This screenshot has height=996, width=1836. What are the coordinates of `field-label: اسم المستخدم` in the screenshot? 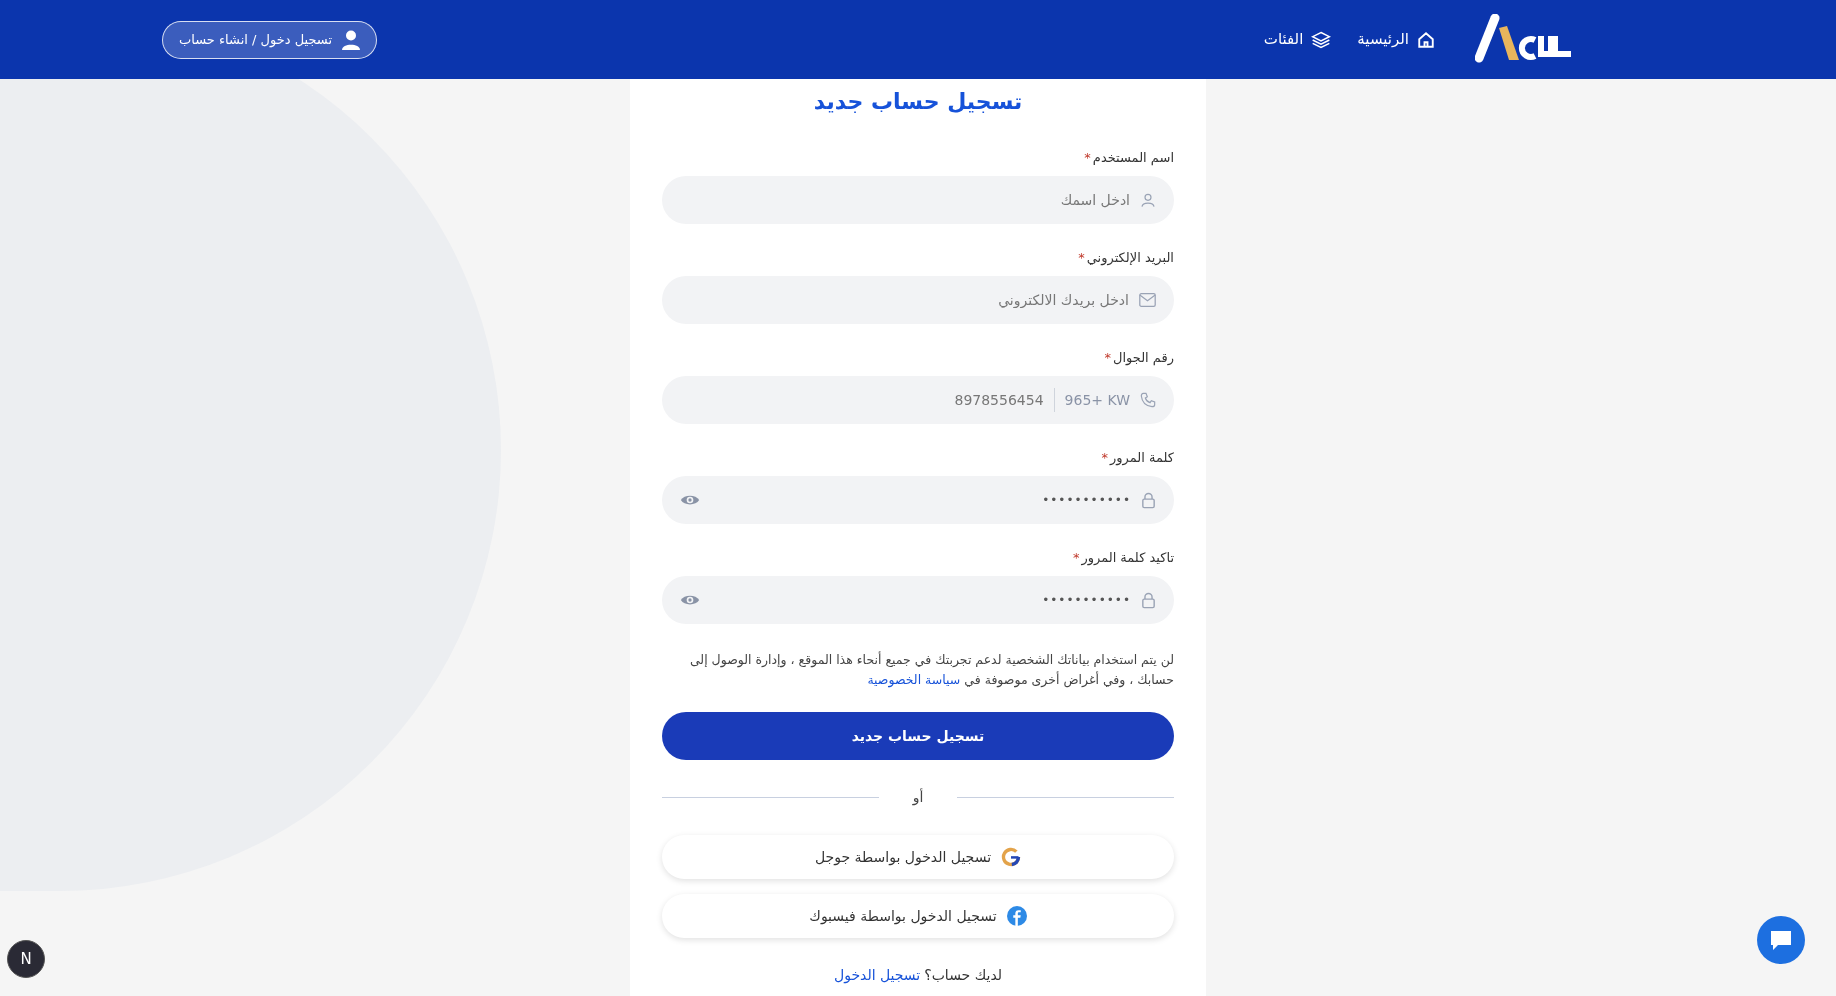 It's located at (1133, 158).